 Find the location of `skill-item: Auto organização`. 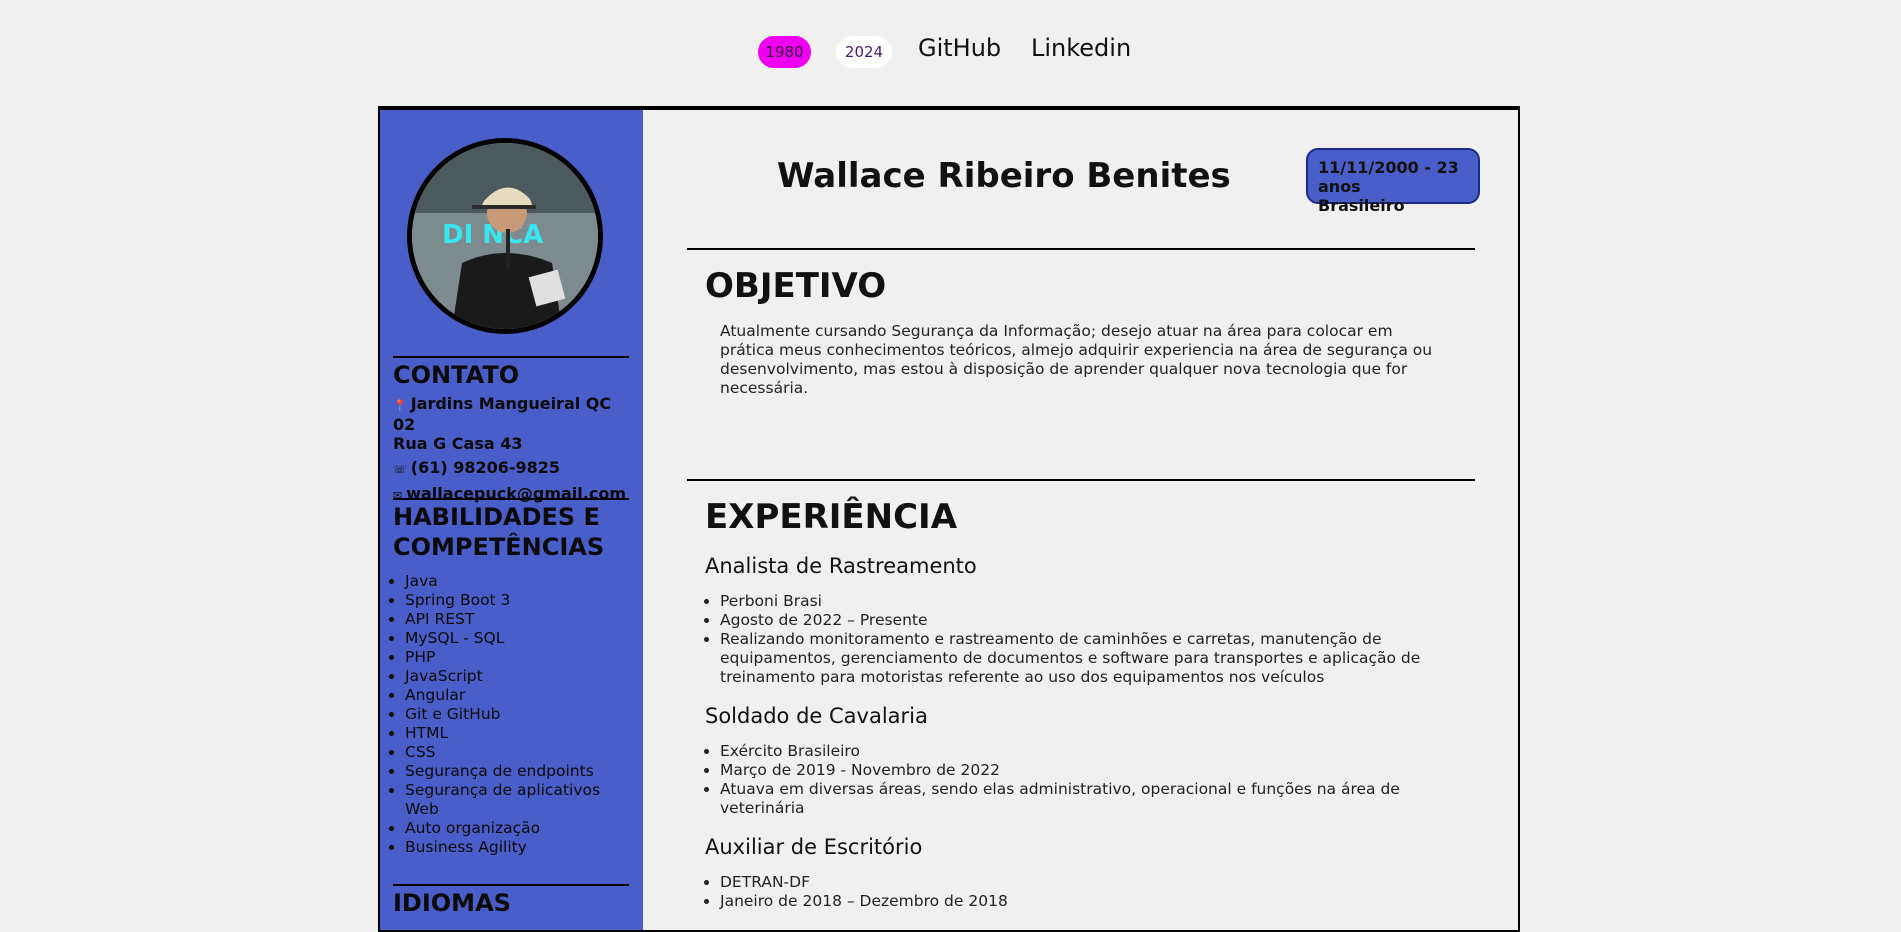

skill-item: Auto organização is located at coordinates (517, 828).